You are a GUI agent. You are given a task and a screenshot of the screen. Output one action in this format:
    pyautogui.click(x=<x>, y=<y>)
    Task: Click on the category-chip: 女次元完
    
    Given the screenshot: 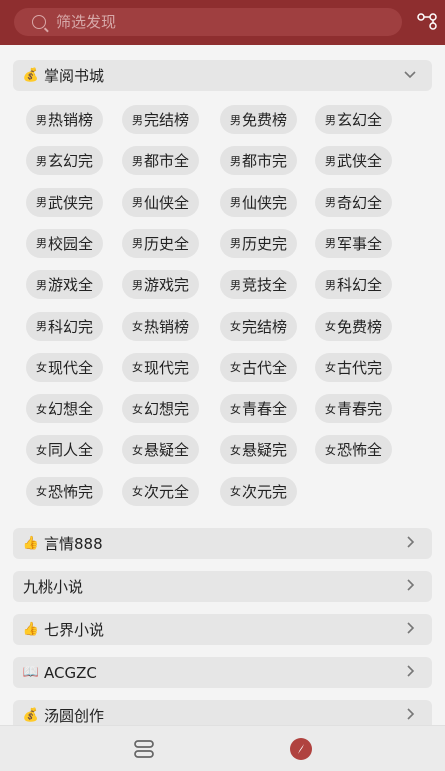 What is the action you would take?
    pyautogui.click(x=259, y=491)
    